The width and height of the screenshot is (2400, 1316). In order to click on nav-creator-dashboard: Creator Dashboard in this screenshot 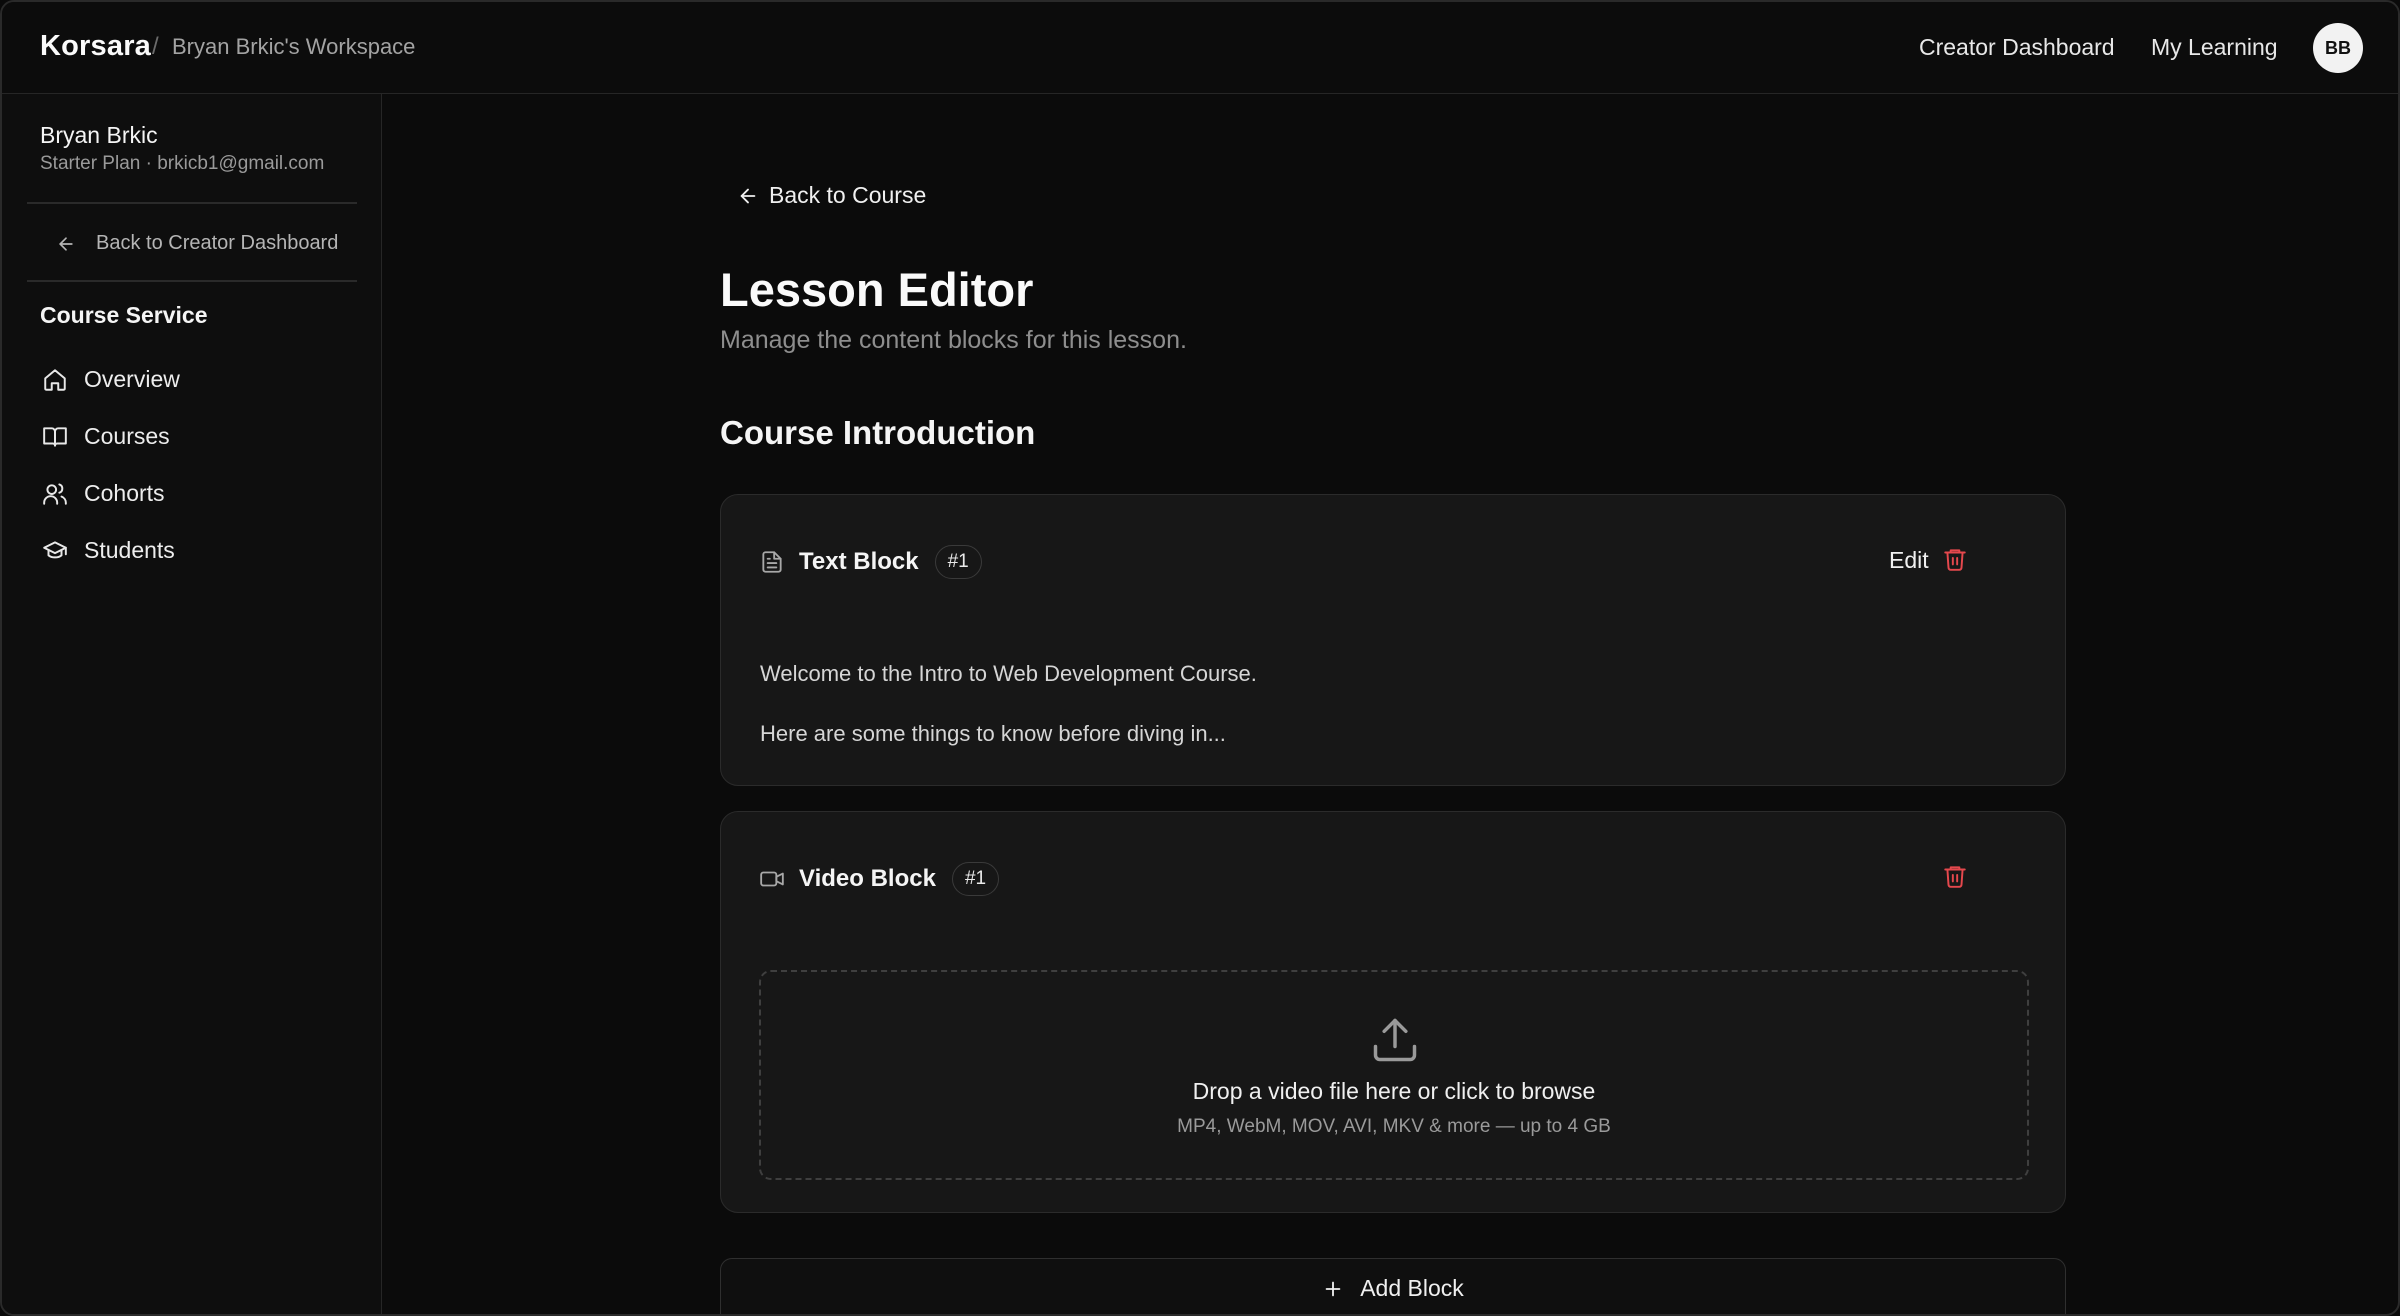, I will do `click(2017, 47)`.